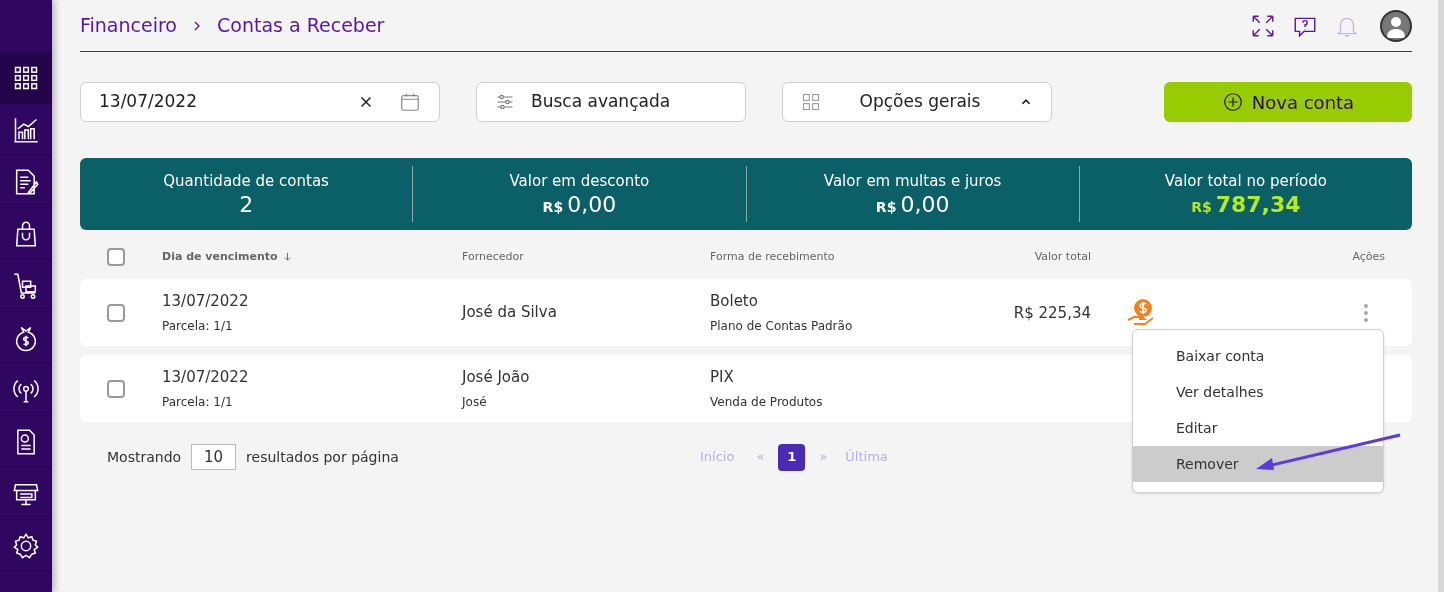 The height and width of the screenshot is (592, 1444). Describe the element at coordinates (1258, 205) in the screenshot. I see `summary-value: 787,34` at that location.